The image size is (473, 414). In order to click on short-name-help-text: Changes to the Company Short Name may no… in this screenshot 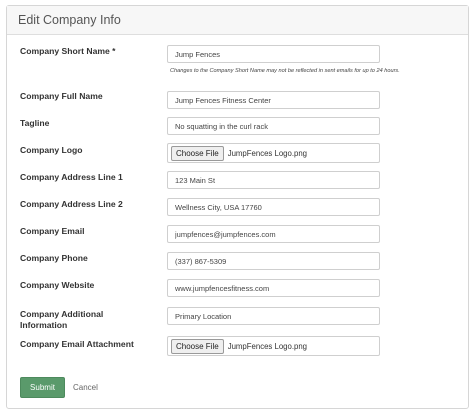, I will do `click(285, 71)`.